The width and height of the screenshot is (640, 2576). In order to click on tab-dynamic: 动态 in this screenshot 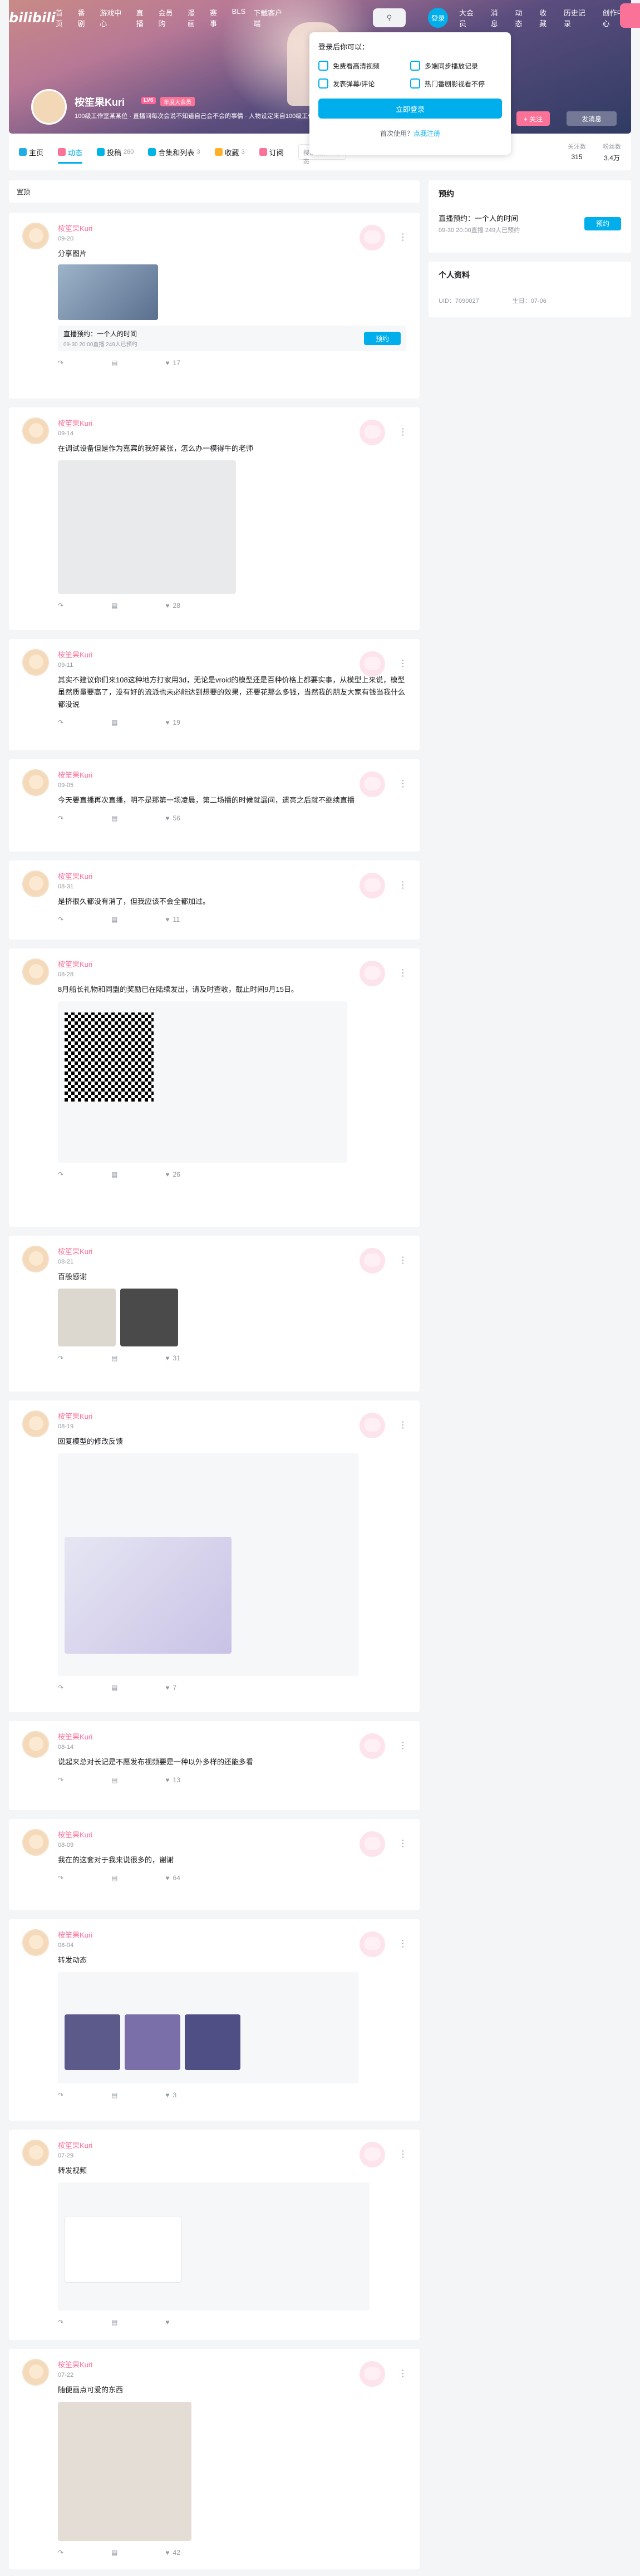, I will do `click(70, 152)`.